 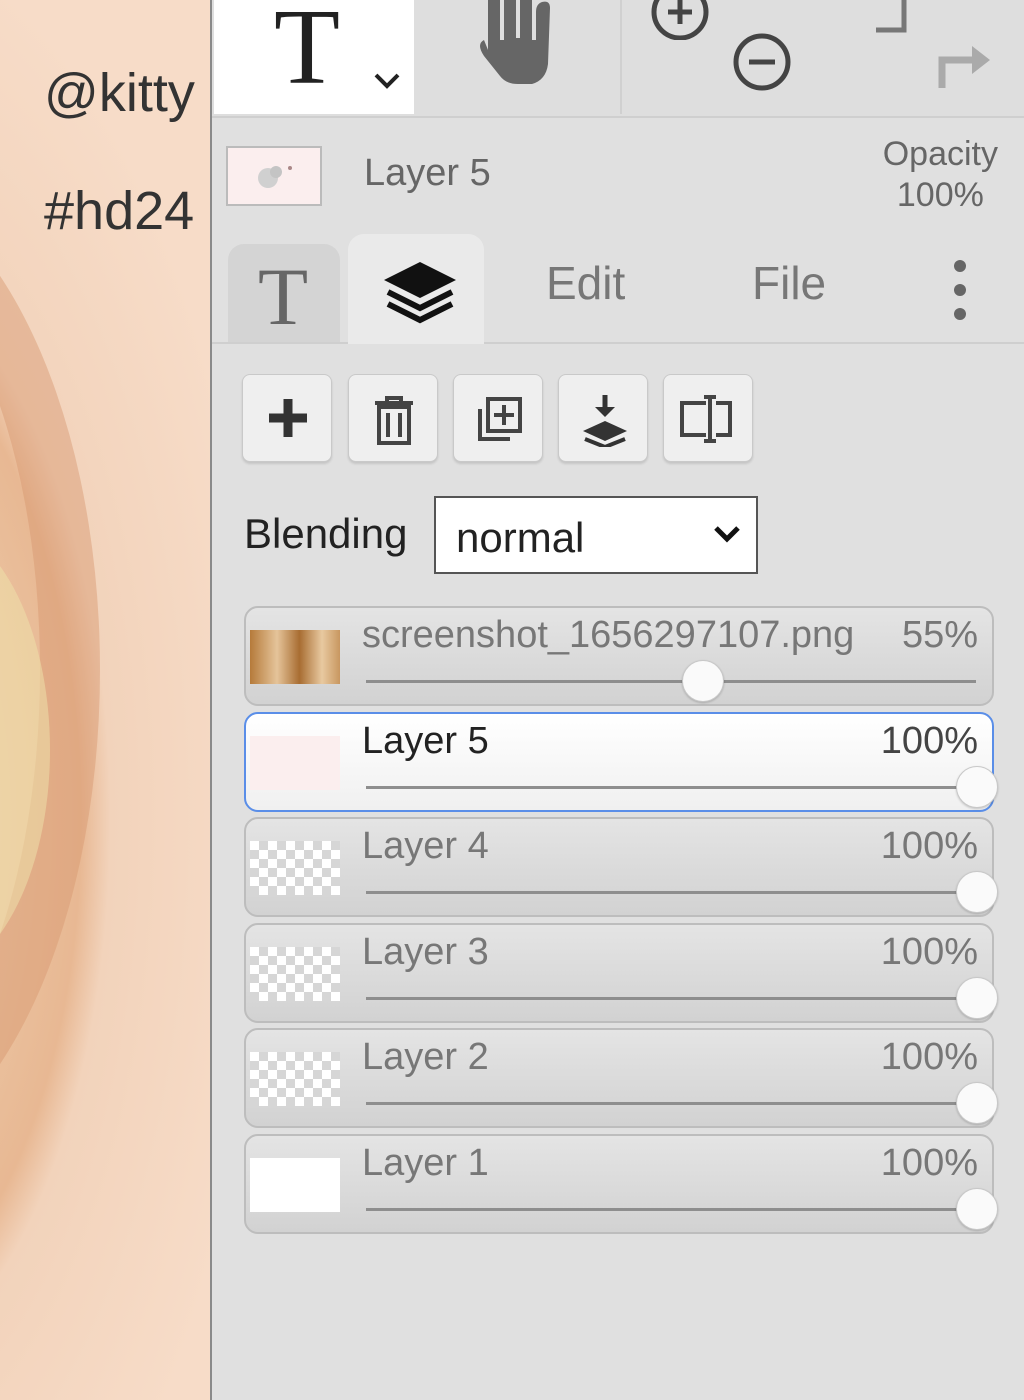 I want to click on blending-value: normal, so click(x=520, y=537).